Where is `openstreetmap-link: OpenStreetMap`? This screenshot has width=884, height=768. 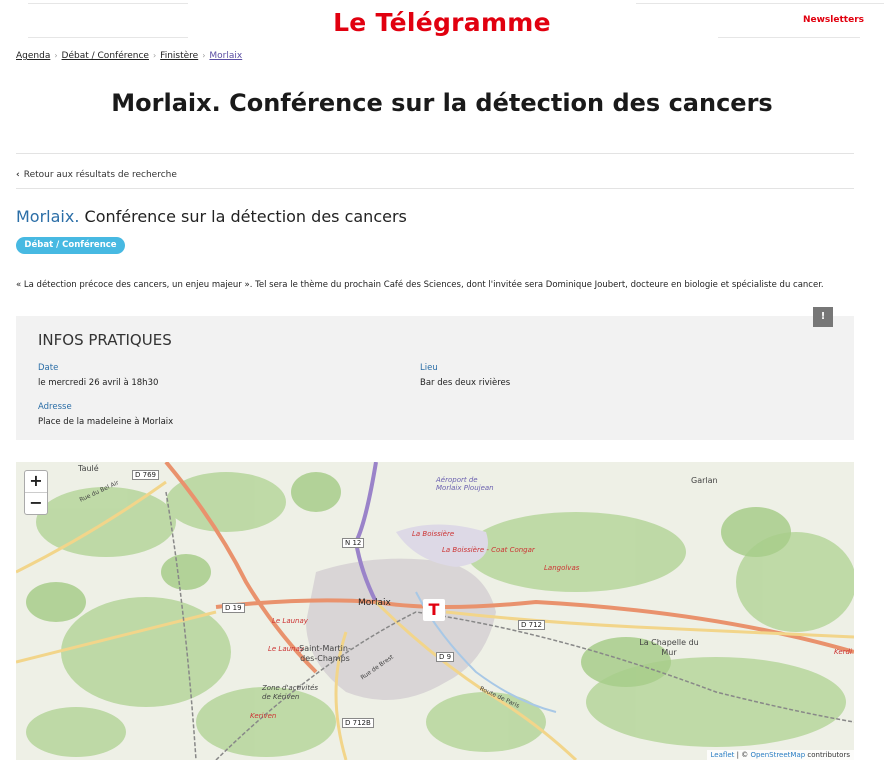 openstreetmap-link: OpenStreetMap is located at coordinates (777, 755).